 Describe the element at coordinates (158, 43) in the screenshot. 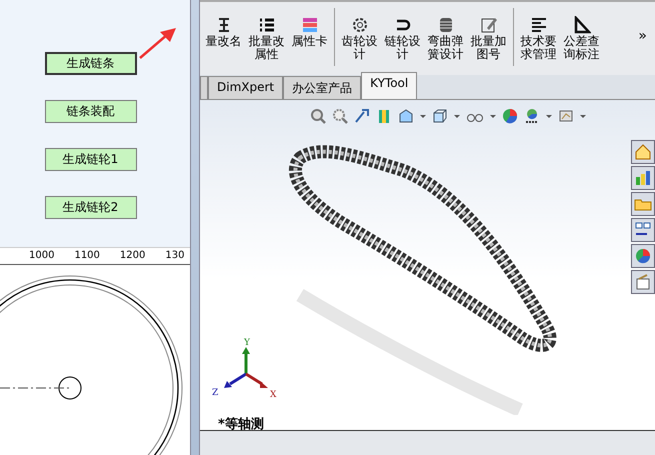

I see `pointer-arrow-icon` at that location.